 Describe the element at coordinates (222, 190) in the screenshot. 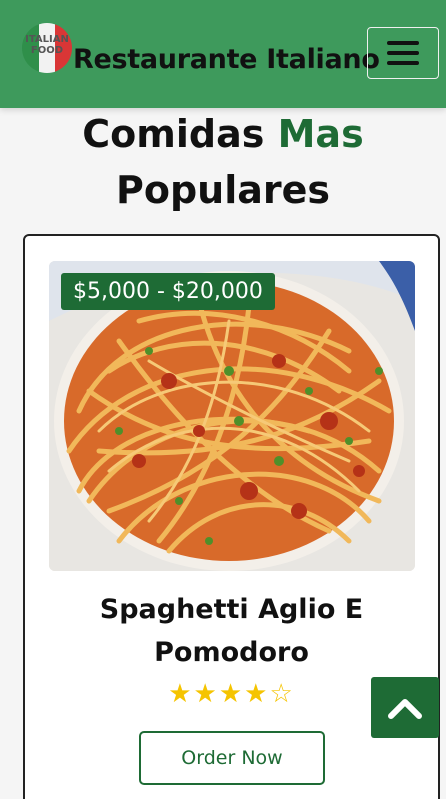

I see `section-title-part2: Populares` at that location.